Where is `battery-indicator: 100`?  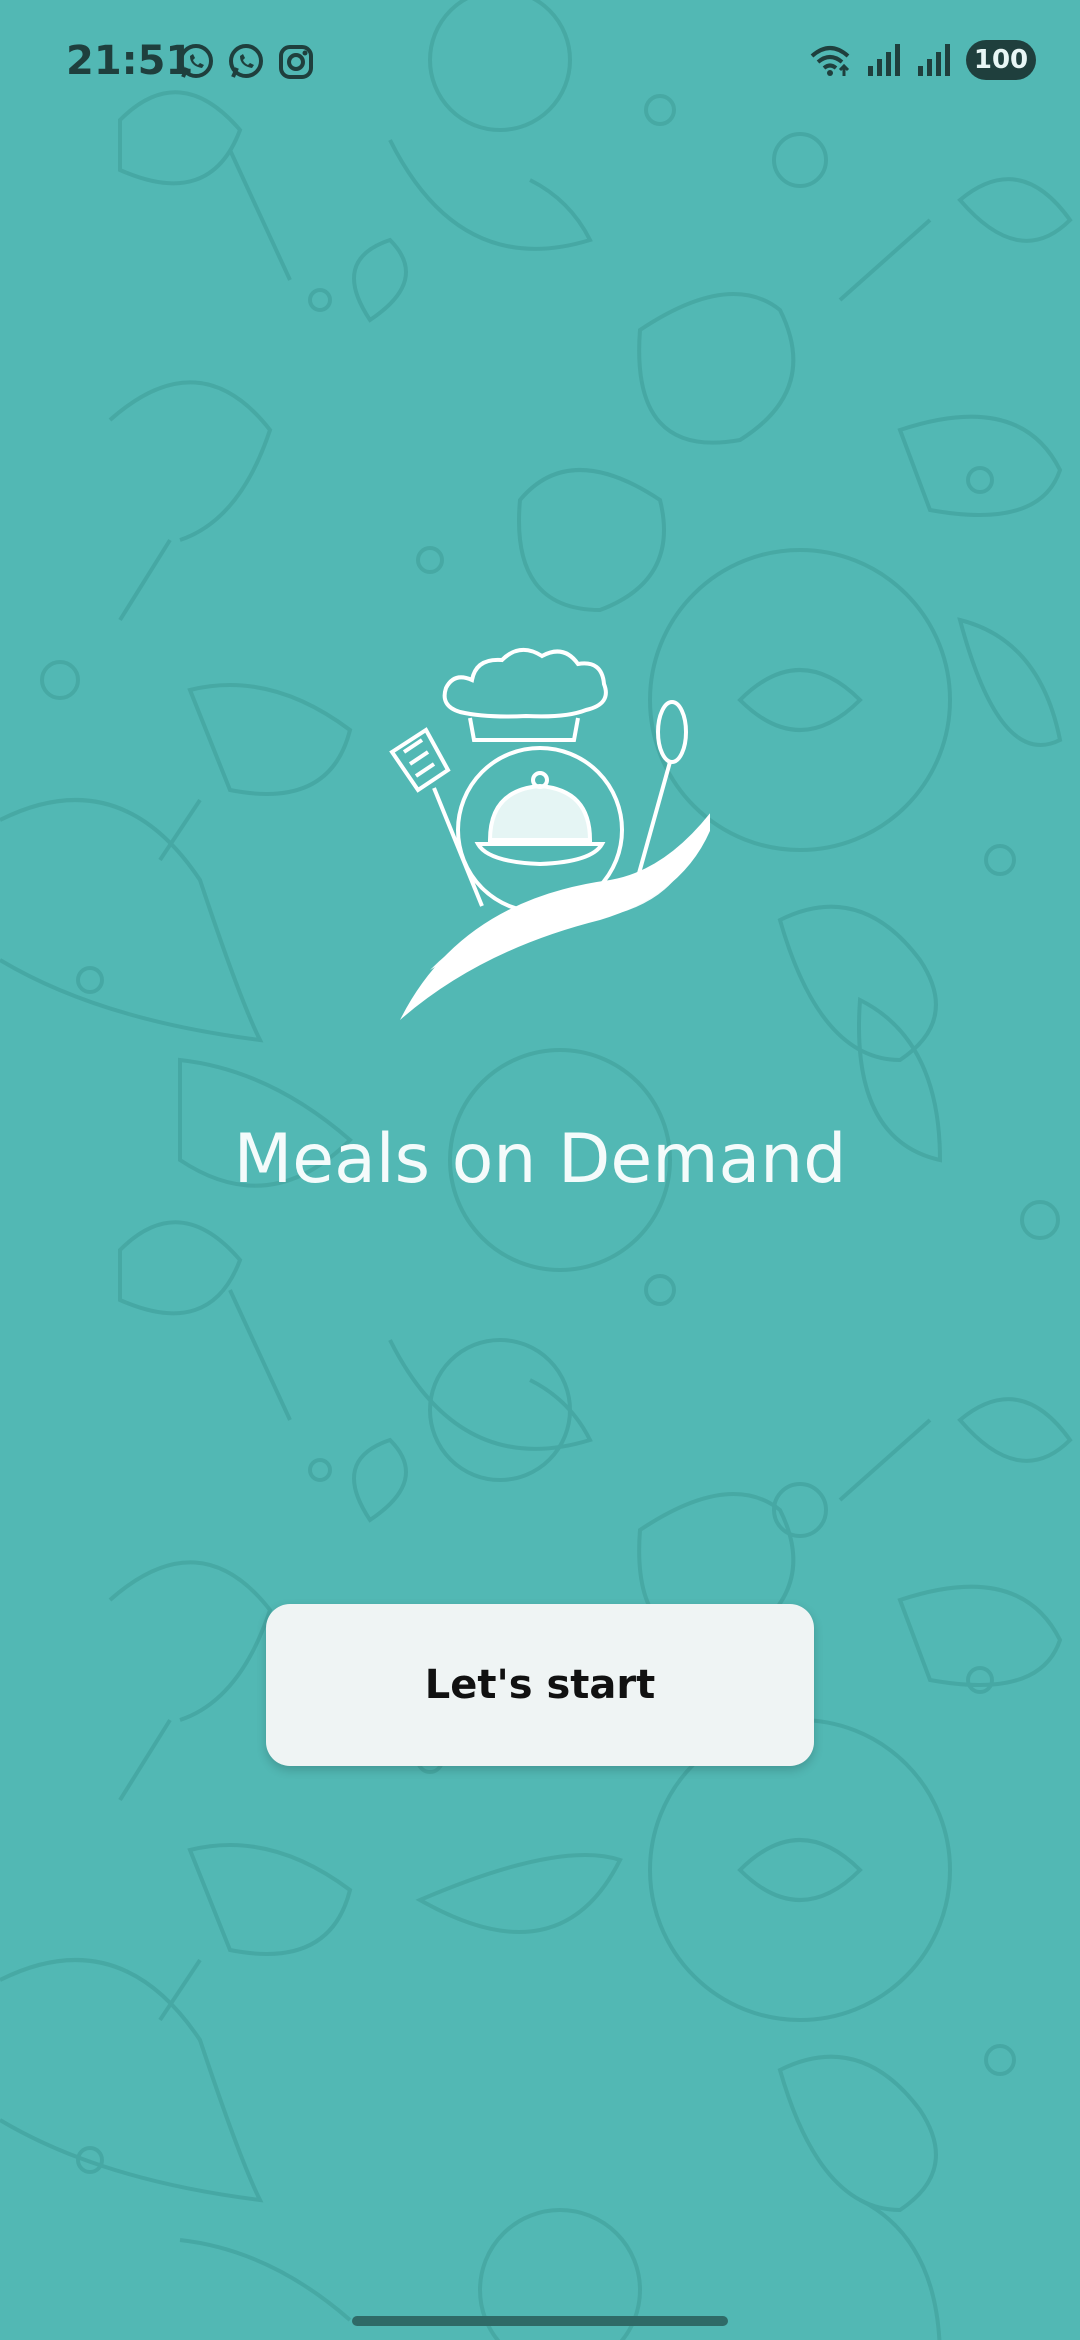 battery-indicator: 100 is located at coordinates (1001, 60).